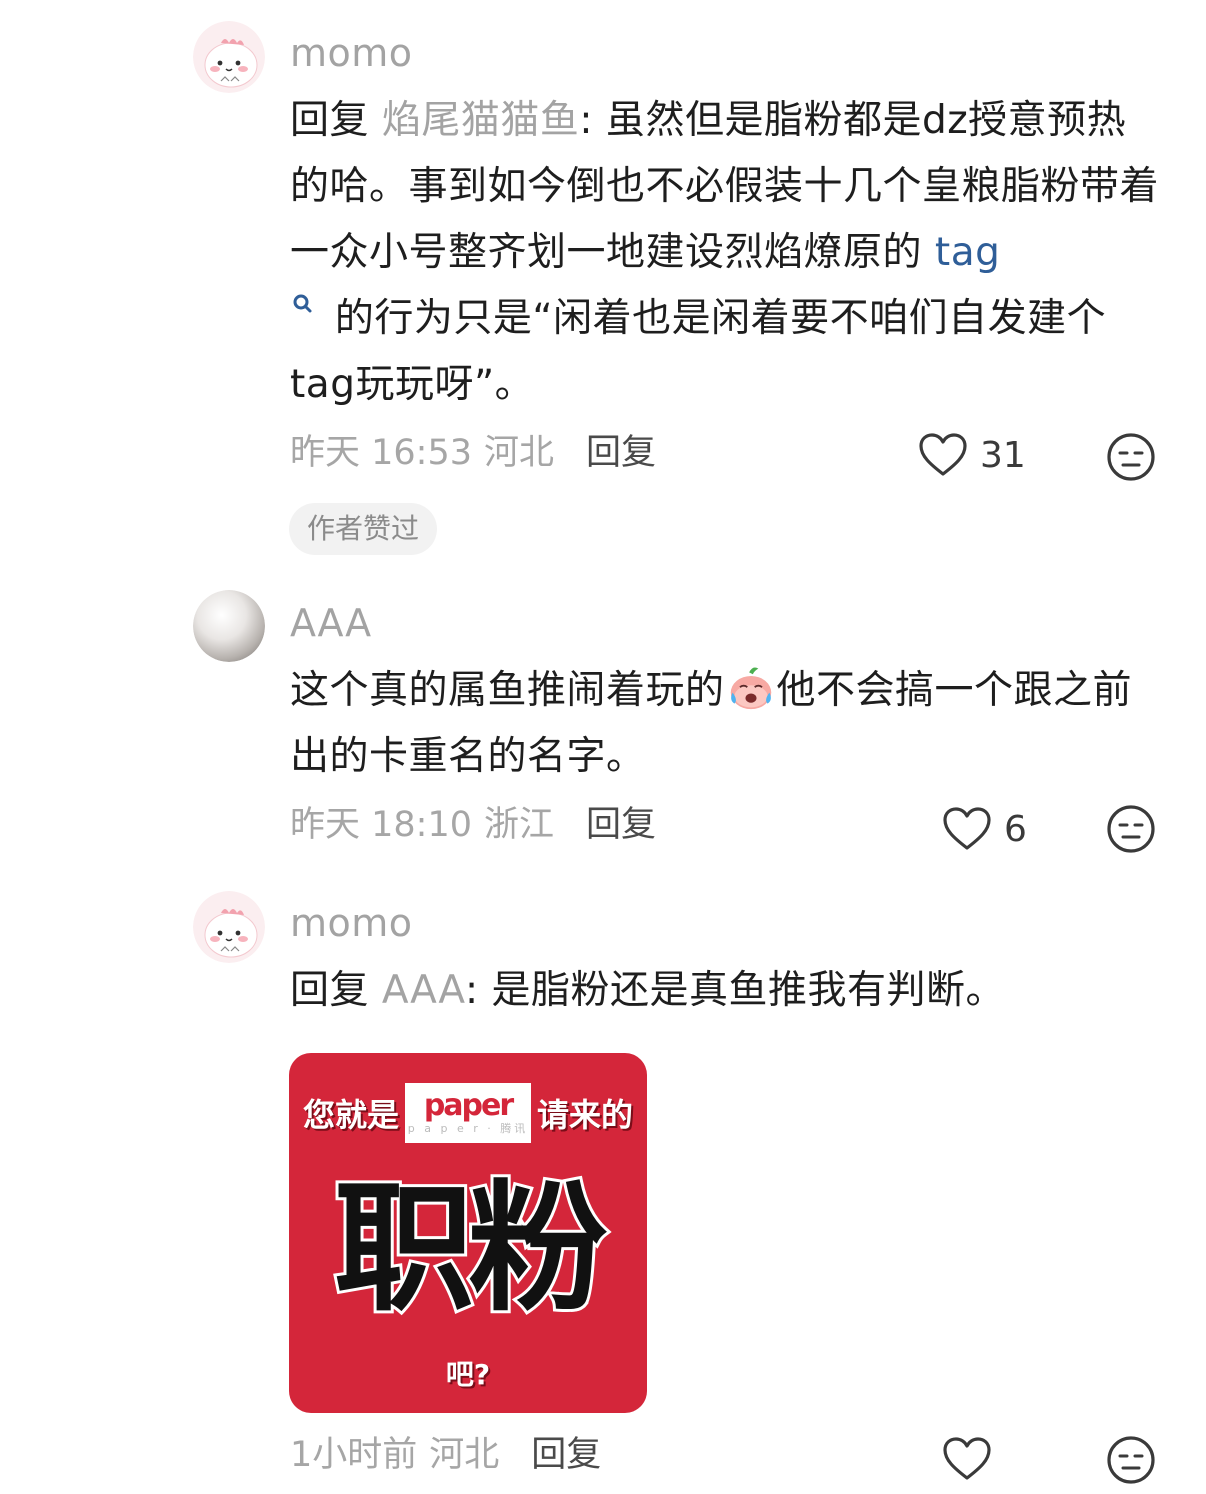 The width and height of the screenshot is (1206, 1494). I want to click on comment-meta: 1小时前 河北 回复, so click(445, 1455).